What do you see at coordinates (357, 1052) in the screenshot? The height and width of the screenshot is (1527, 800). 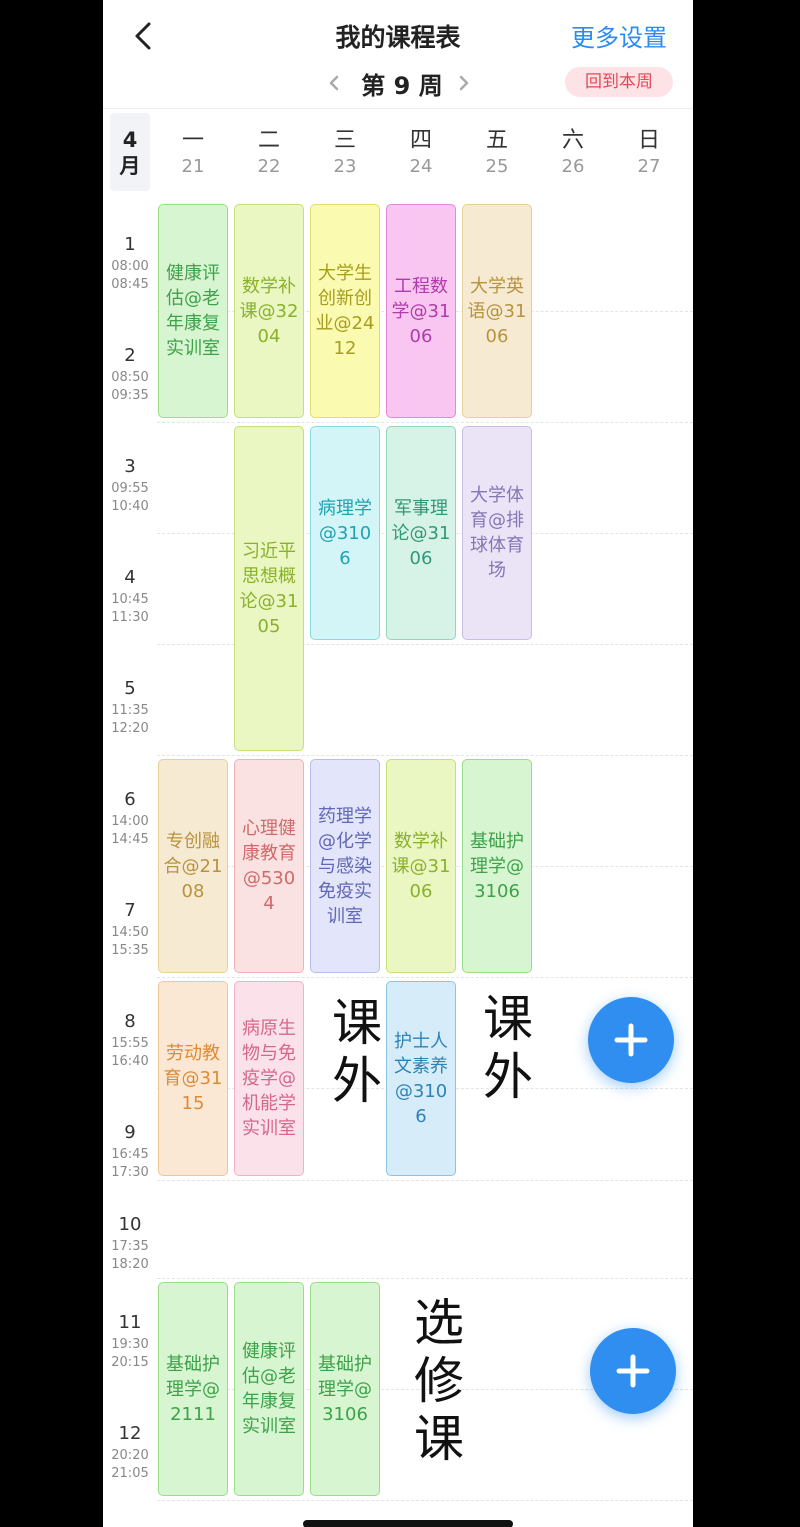 I see `annotation-extracurricular-left: 课外` at bounding box center [357, 1052].